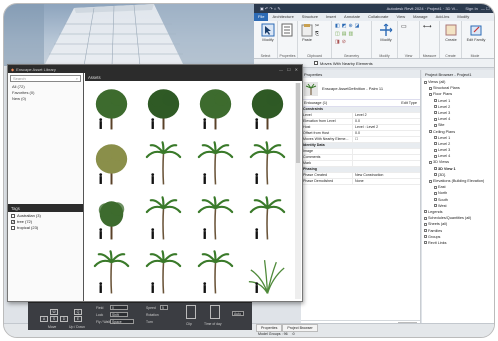  What do you see at coordinates (409, 103) in the screenshot?
I see `edit-type-button: Edit Type` at bounding box center [409, 103].